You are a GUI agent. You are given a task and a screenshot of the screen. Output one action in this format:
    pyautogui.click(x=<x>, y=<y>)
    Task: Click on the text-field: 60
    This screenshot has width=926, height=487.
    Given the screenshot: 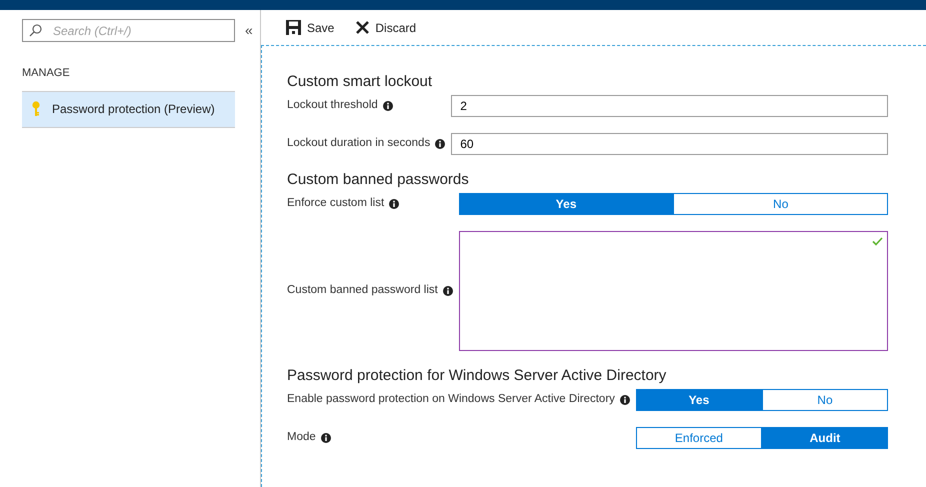 What is the action you would take?
    pyautogui.click(x=669, y=144)
    